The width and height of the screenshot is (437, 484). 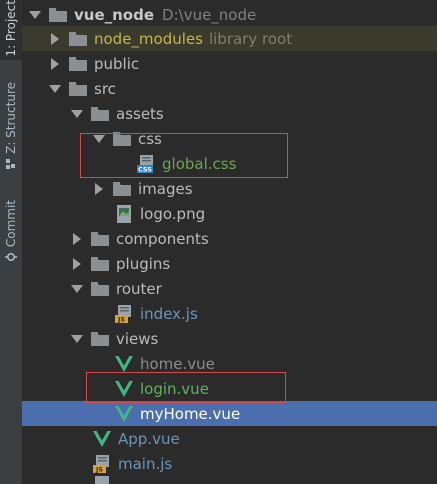 What do you see at coordinates (10, 163) in the screenshot?
I see `structure-icon` at bounding box center [10, 163].